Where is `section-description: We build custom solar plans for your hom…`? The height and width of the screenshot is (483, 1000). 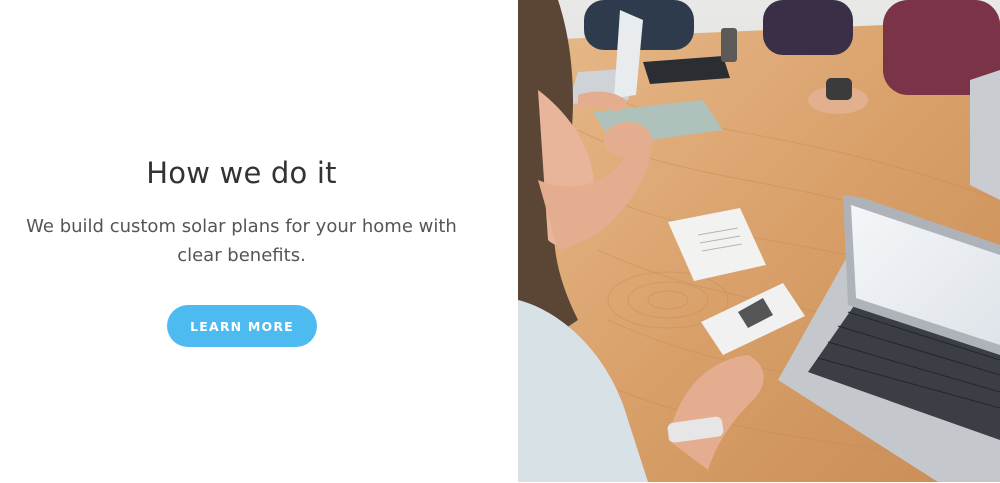 section-description: We build custom solar plans for your hom… is located at coordinates (241, 241).